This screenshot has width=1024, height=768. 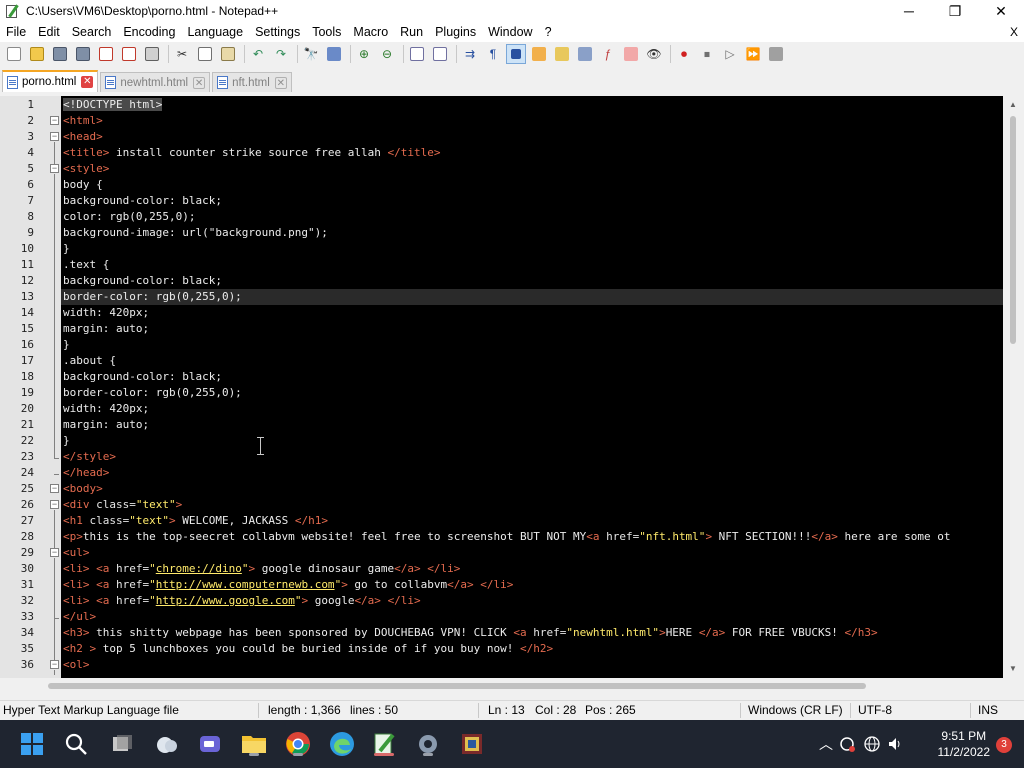 What do you see at coordinates (281, 54) in the screenshot?
I see `redo-icon: ↷` at bounding box center [281, 54].